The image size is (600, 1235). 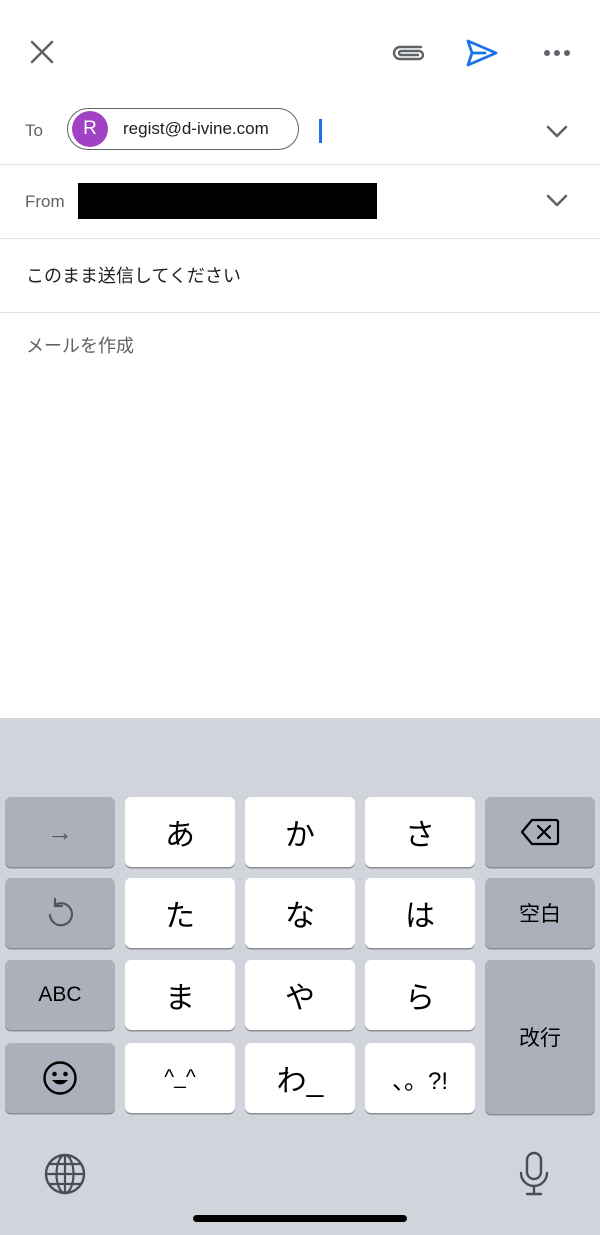 I want to click on key-space: 空白, so click(x=540, y=913).